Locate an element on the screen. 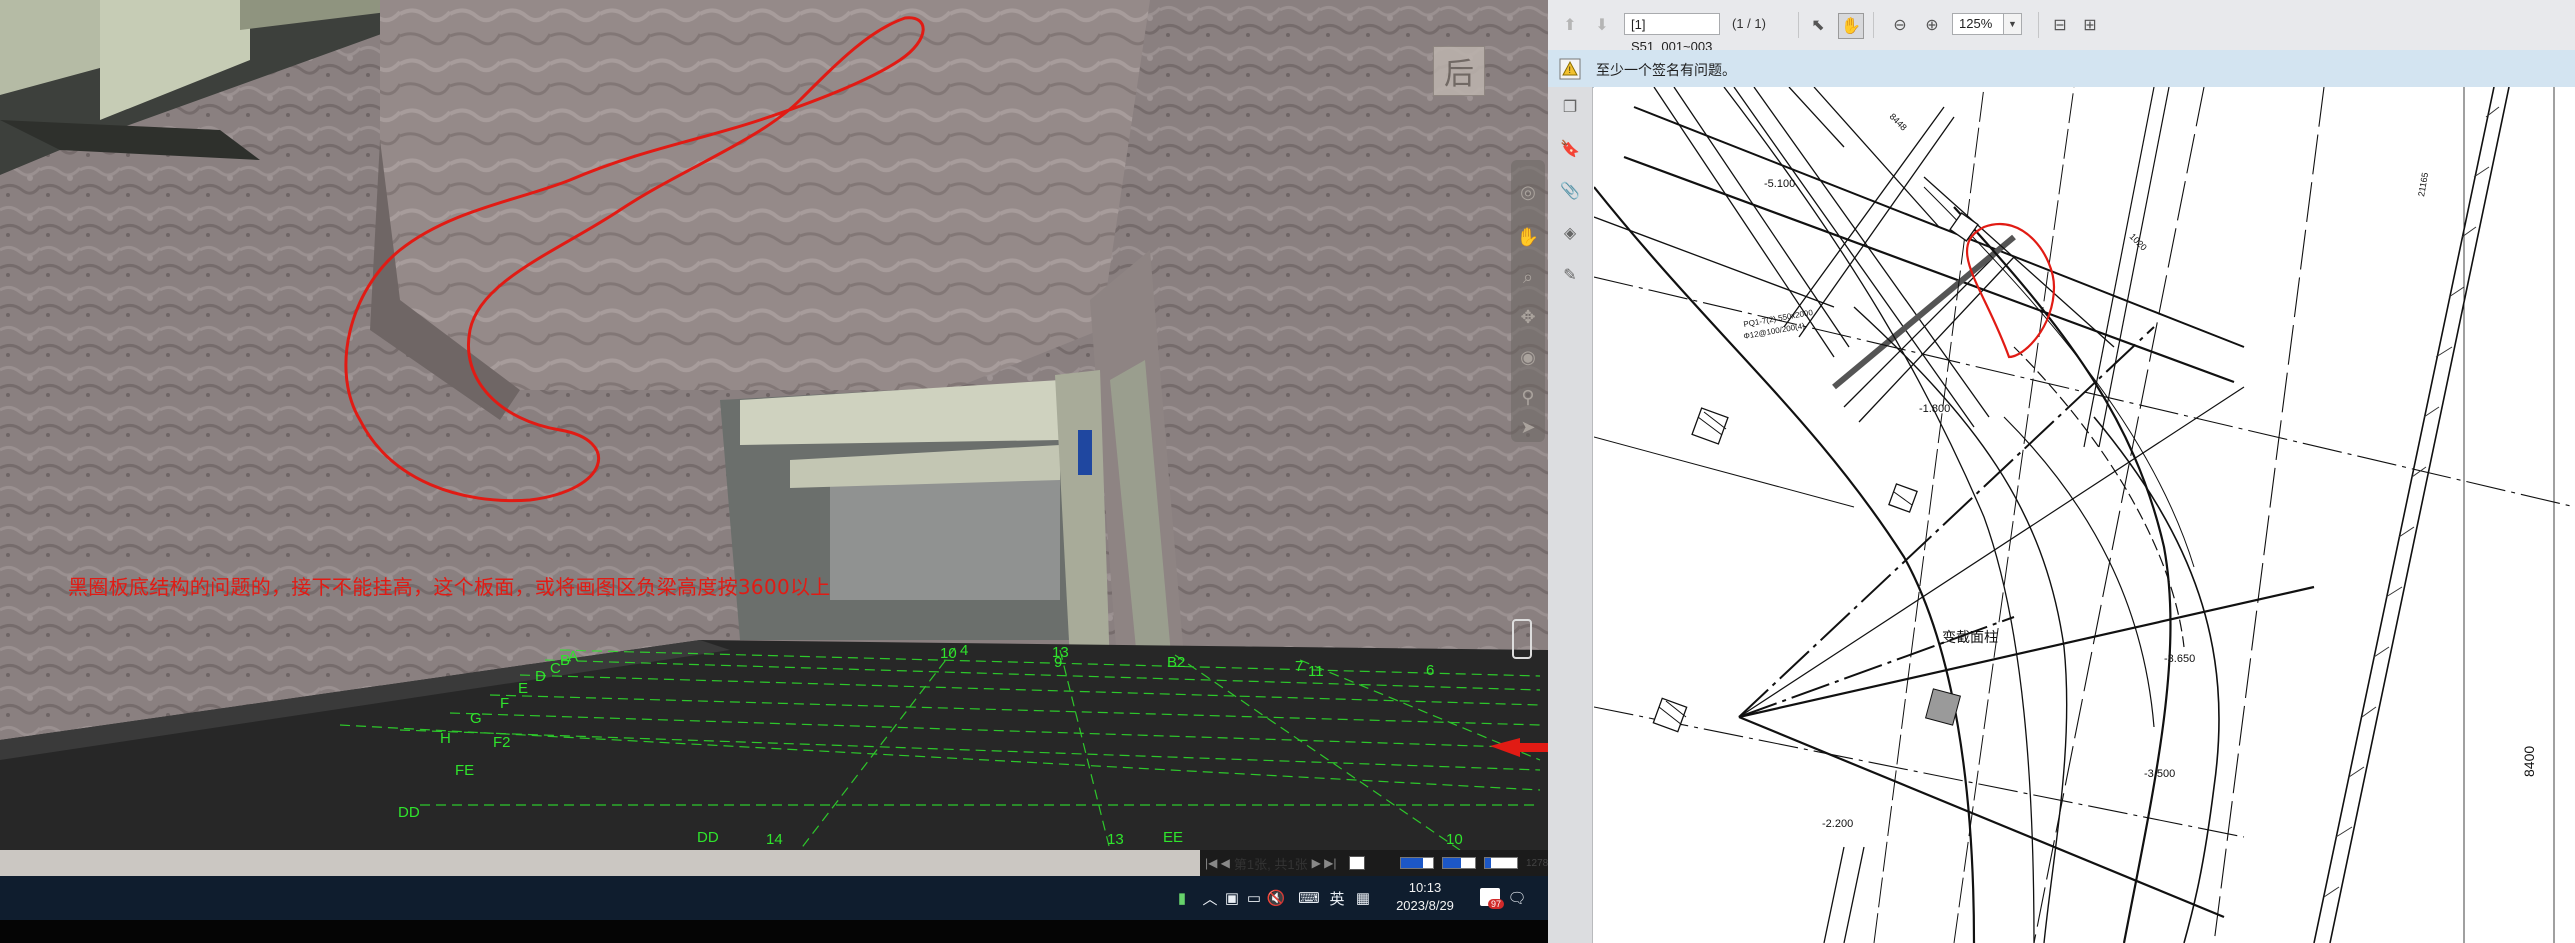  grid-axis-label: D is located at coordinates (540, 676).